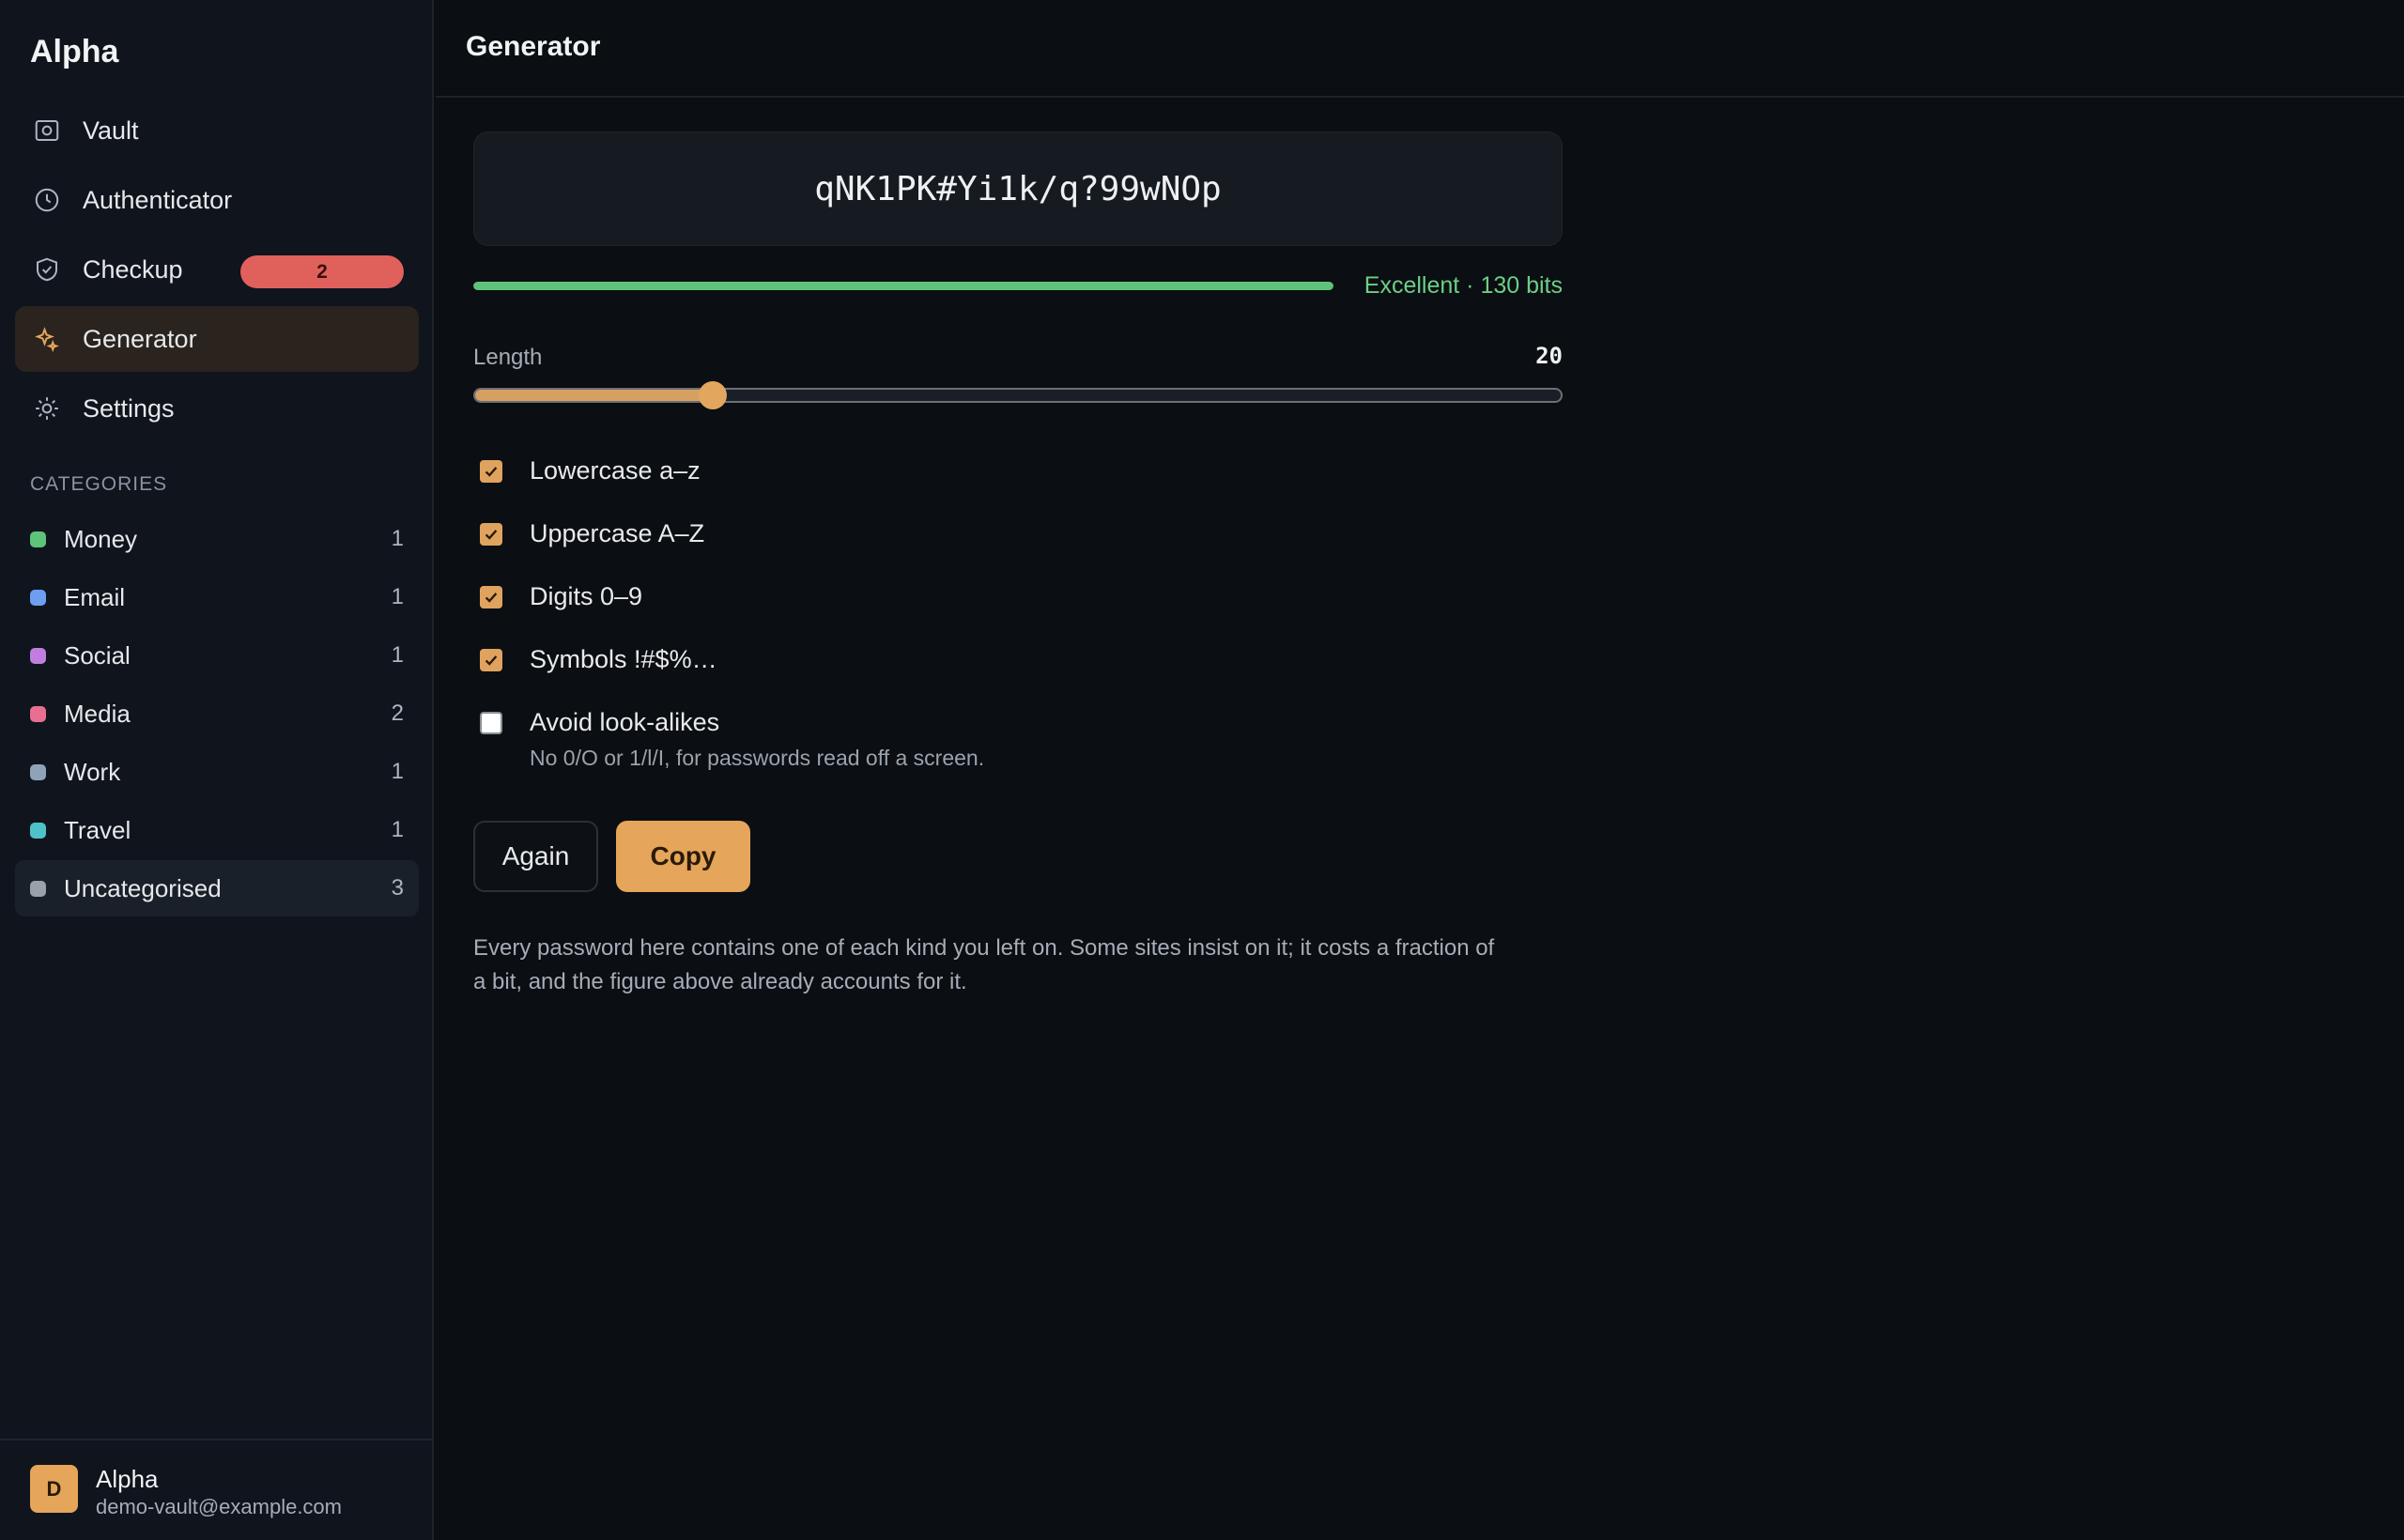  I want to click on symbols-checkbox, so click(491, 660).